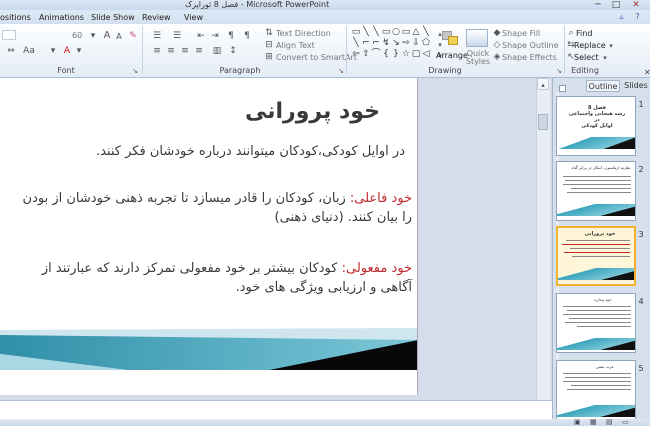 The height and width of the screenshot is (426, 650). I want to click on slide-vertical-scrollbar: ▴, so click(543, 239).